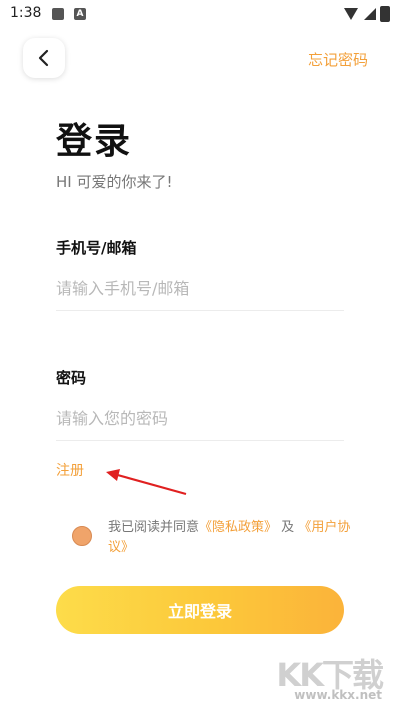  Describe the element at coordinates (80, 14) in the screenshot. I see `a-icon: A` at that location.